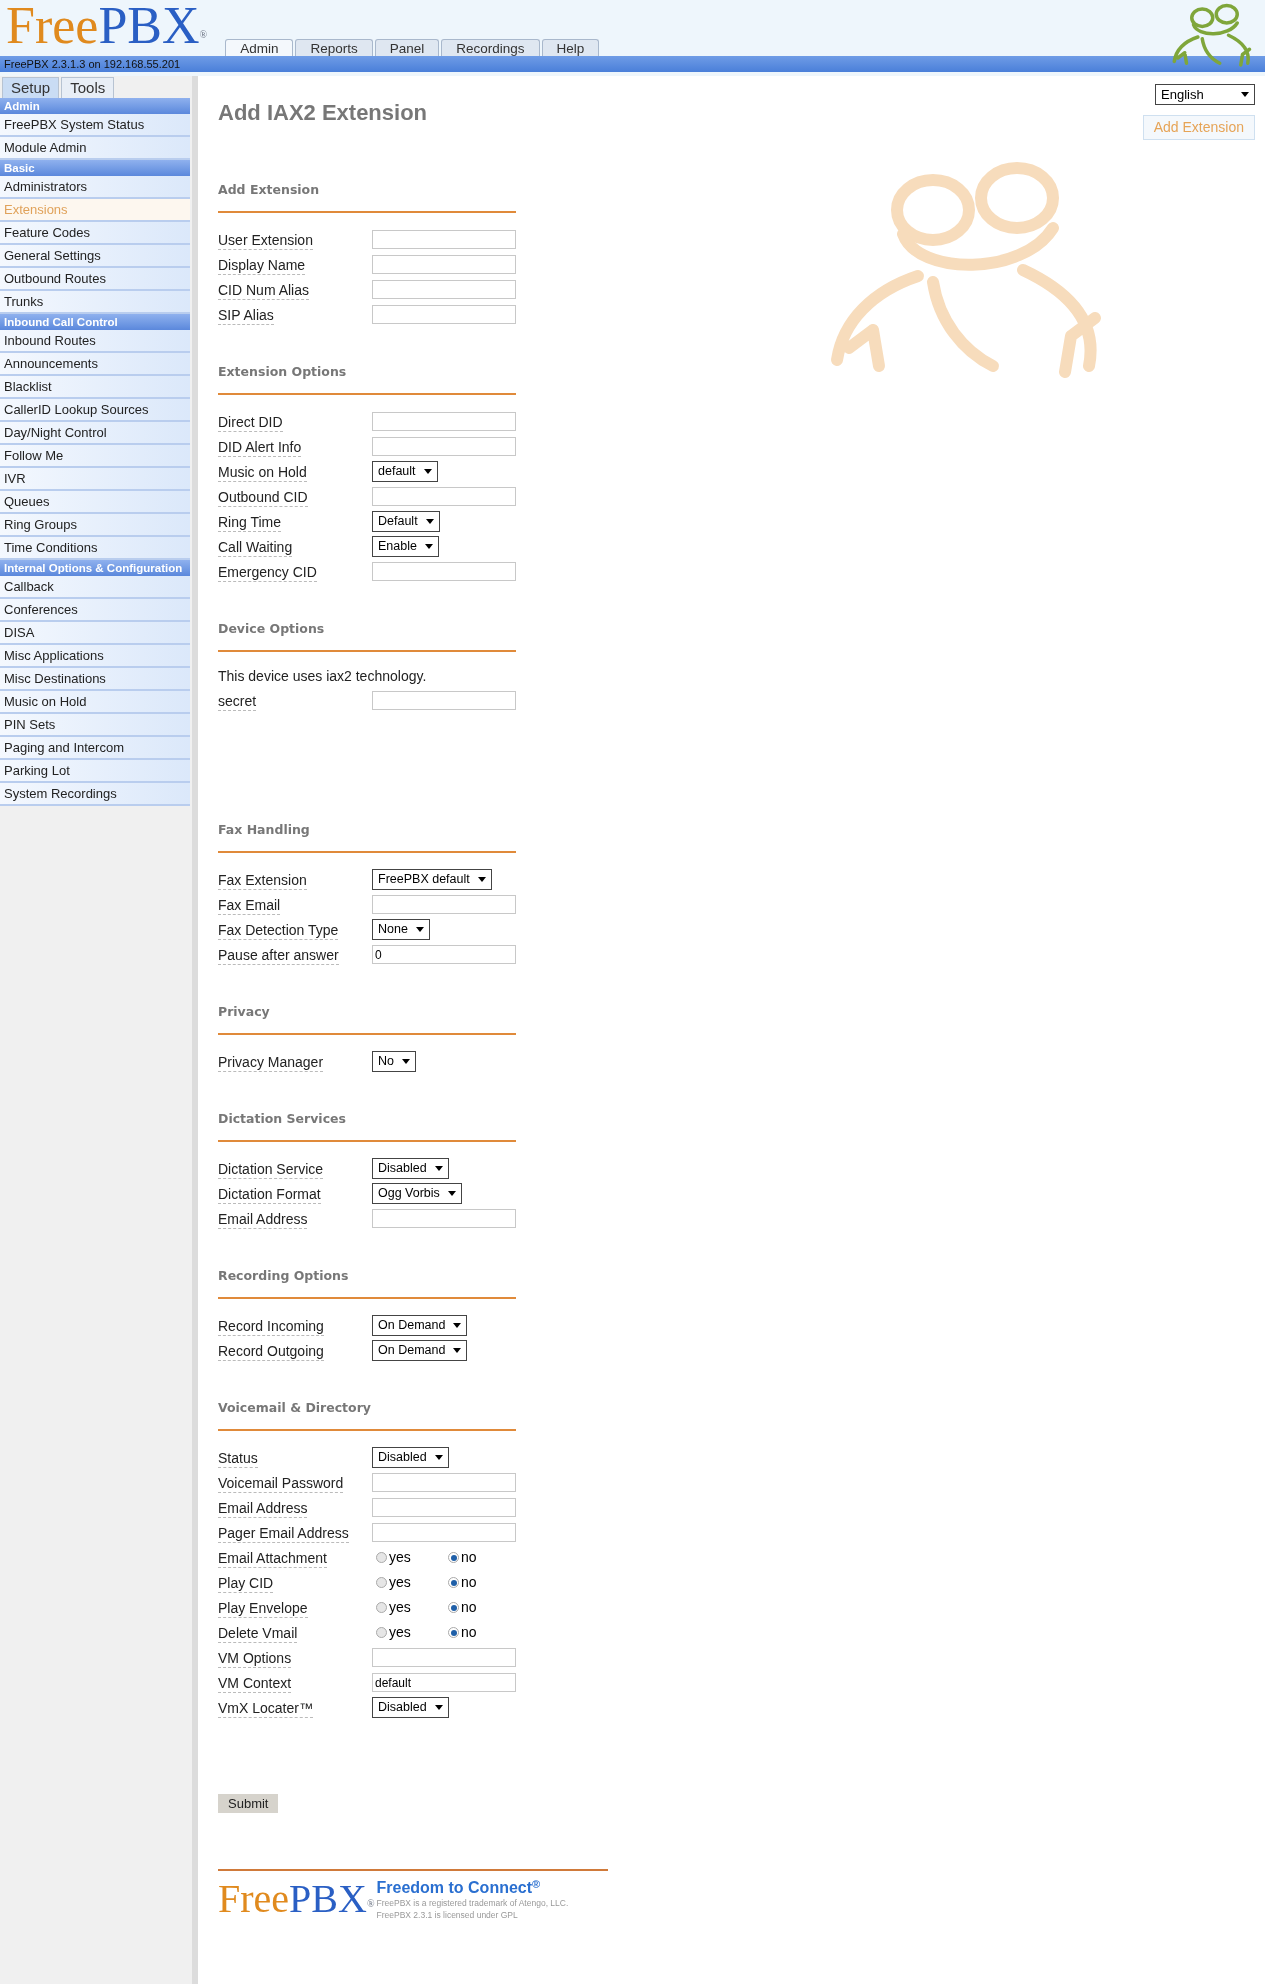 Image resolution: width=1265 pixels, height=1984 pixels. What do you see at coordinates (31, 87) in the screenshot?
I see `sidebar-tab: Setup` at bounding box center [31, 87].